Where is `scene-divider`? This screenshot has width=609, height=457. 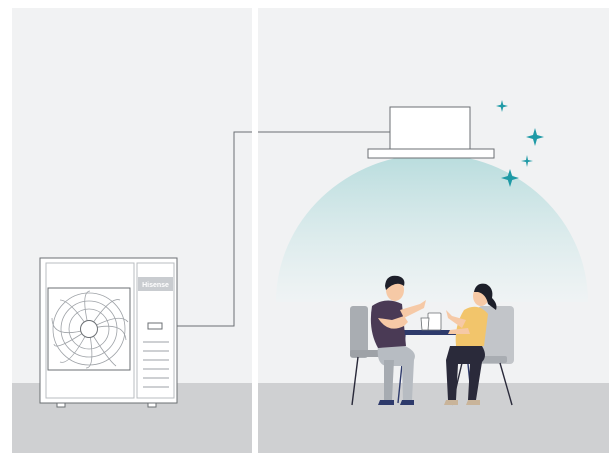 scene-divider is located at coordinates (255, 230).